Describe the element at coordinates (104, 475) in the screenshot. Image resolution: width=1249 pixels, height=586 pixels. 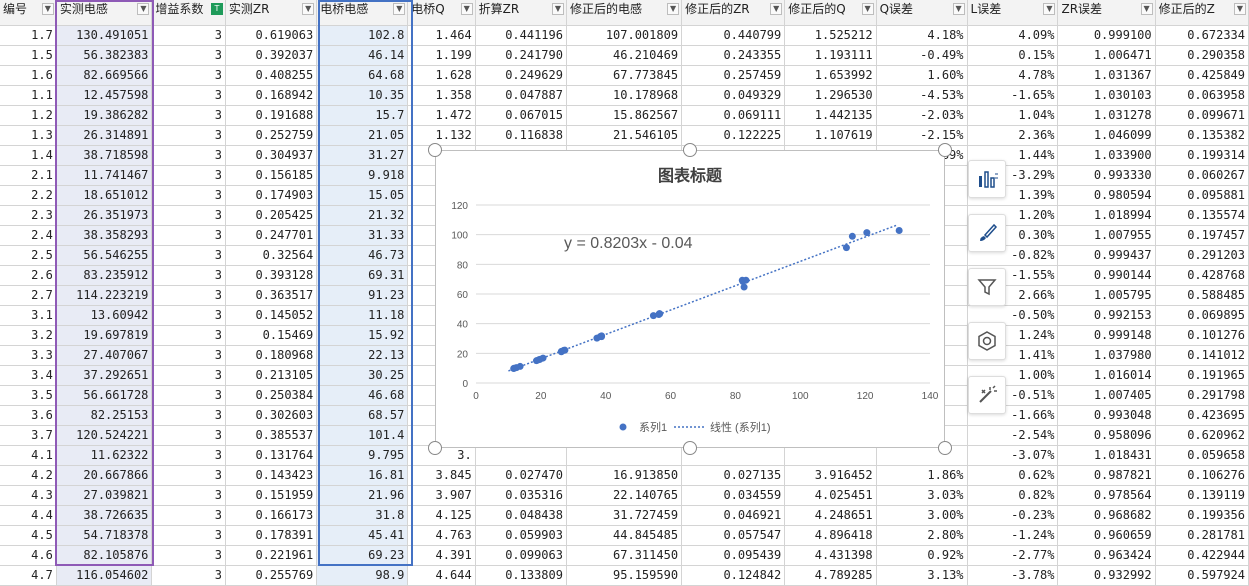
I see `cell: 20.667866` at that location.